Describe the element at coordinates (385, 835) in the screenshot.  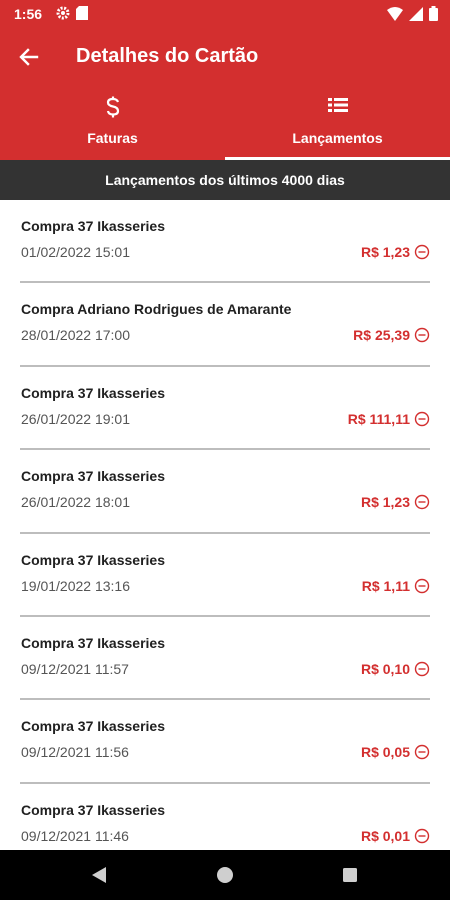
I see `transaction-amount: R$ 0,01` at that location.